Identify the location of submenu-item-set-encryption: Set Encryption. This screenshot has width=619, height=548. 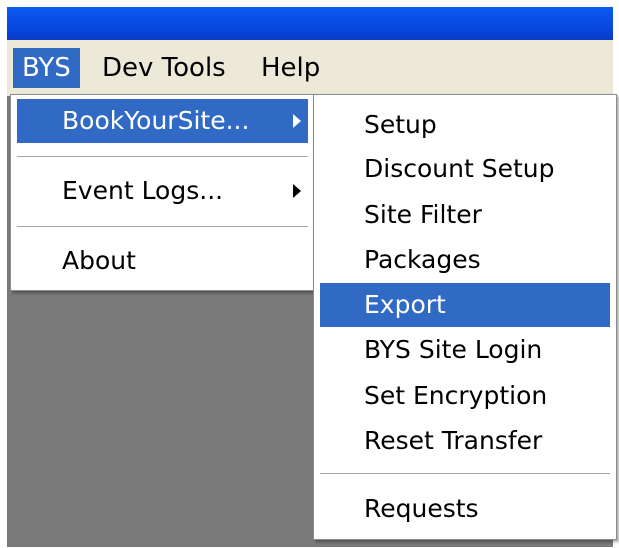
(465, 396).